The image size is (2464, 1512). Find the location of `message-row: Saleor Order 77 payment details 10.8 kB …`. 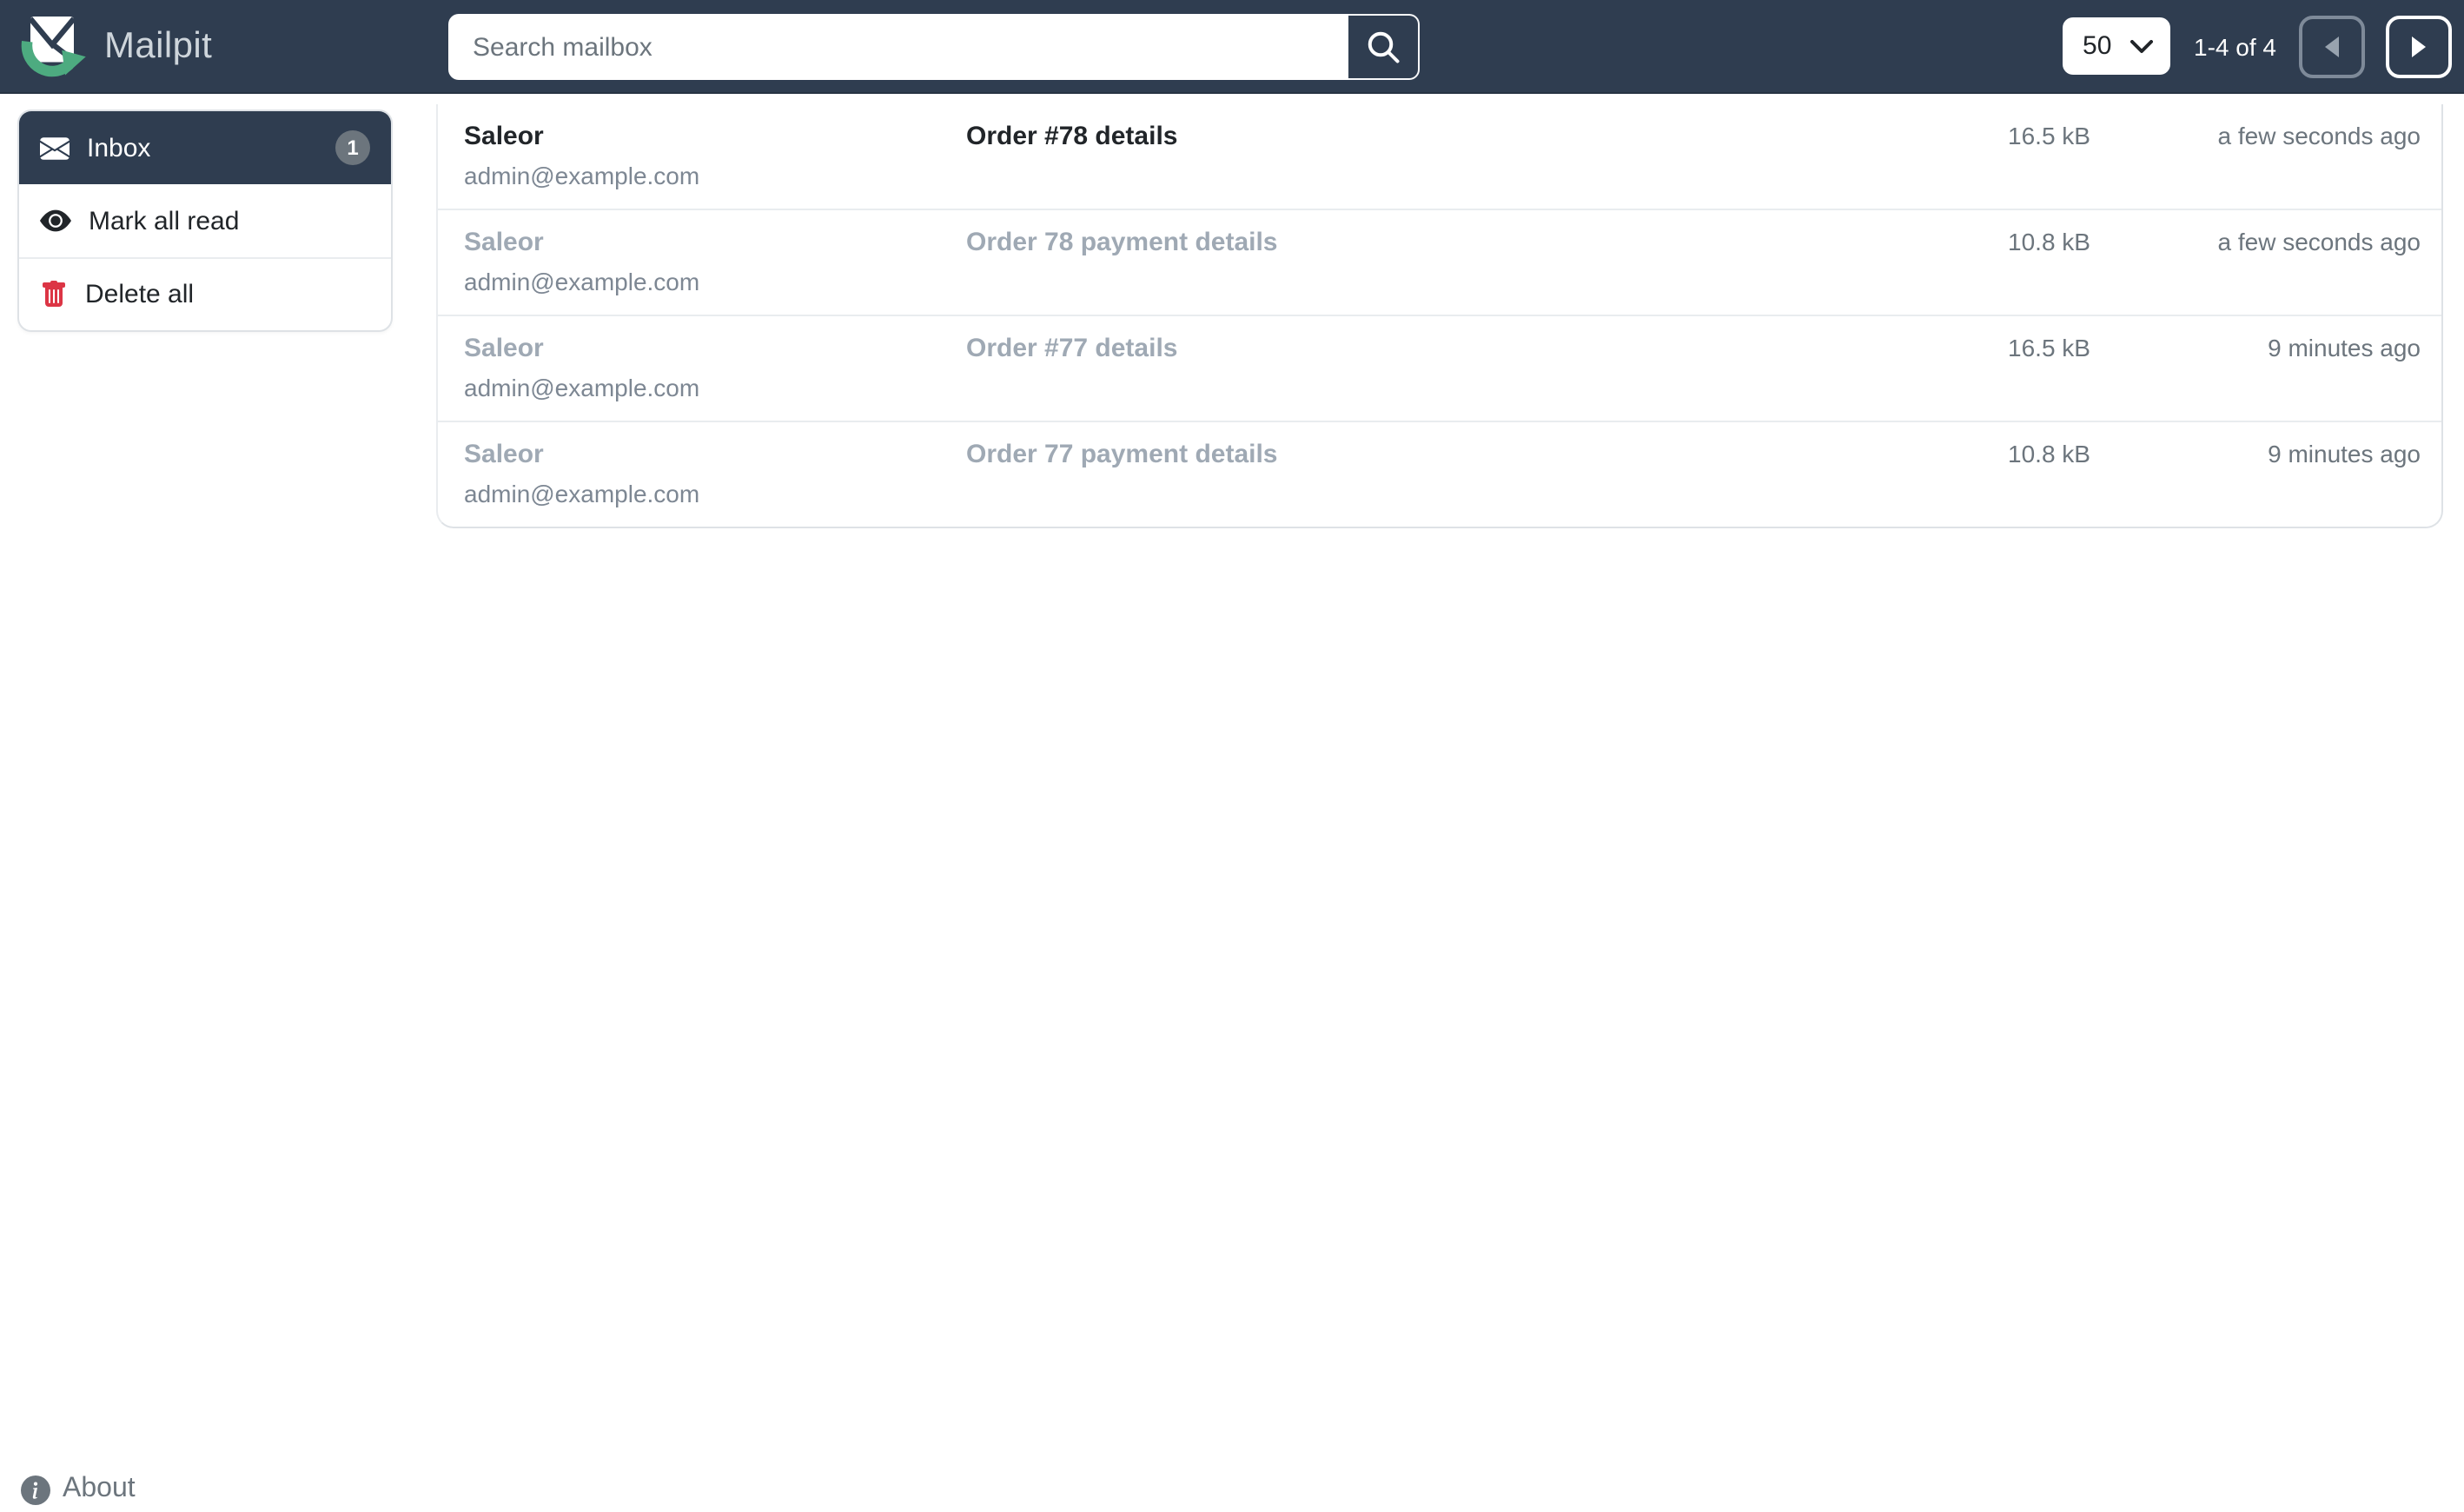

message-row: Saleor Order 77 payment details 10.8 kB … is located at coordinates (1439, 474).